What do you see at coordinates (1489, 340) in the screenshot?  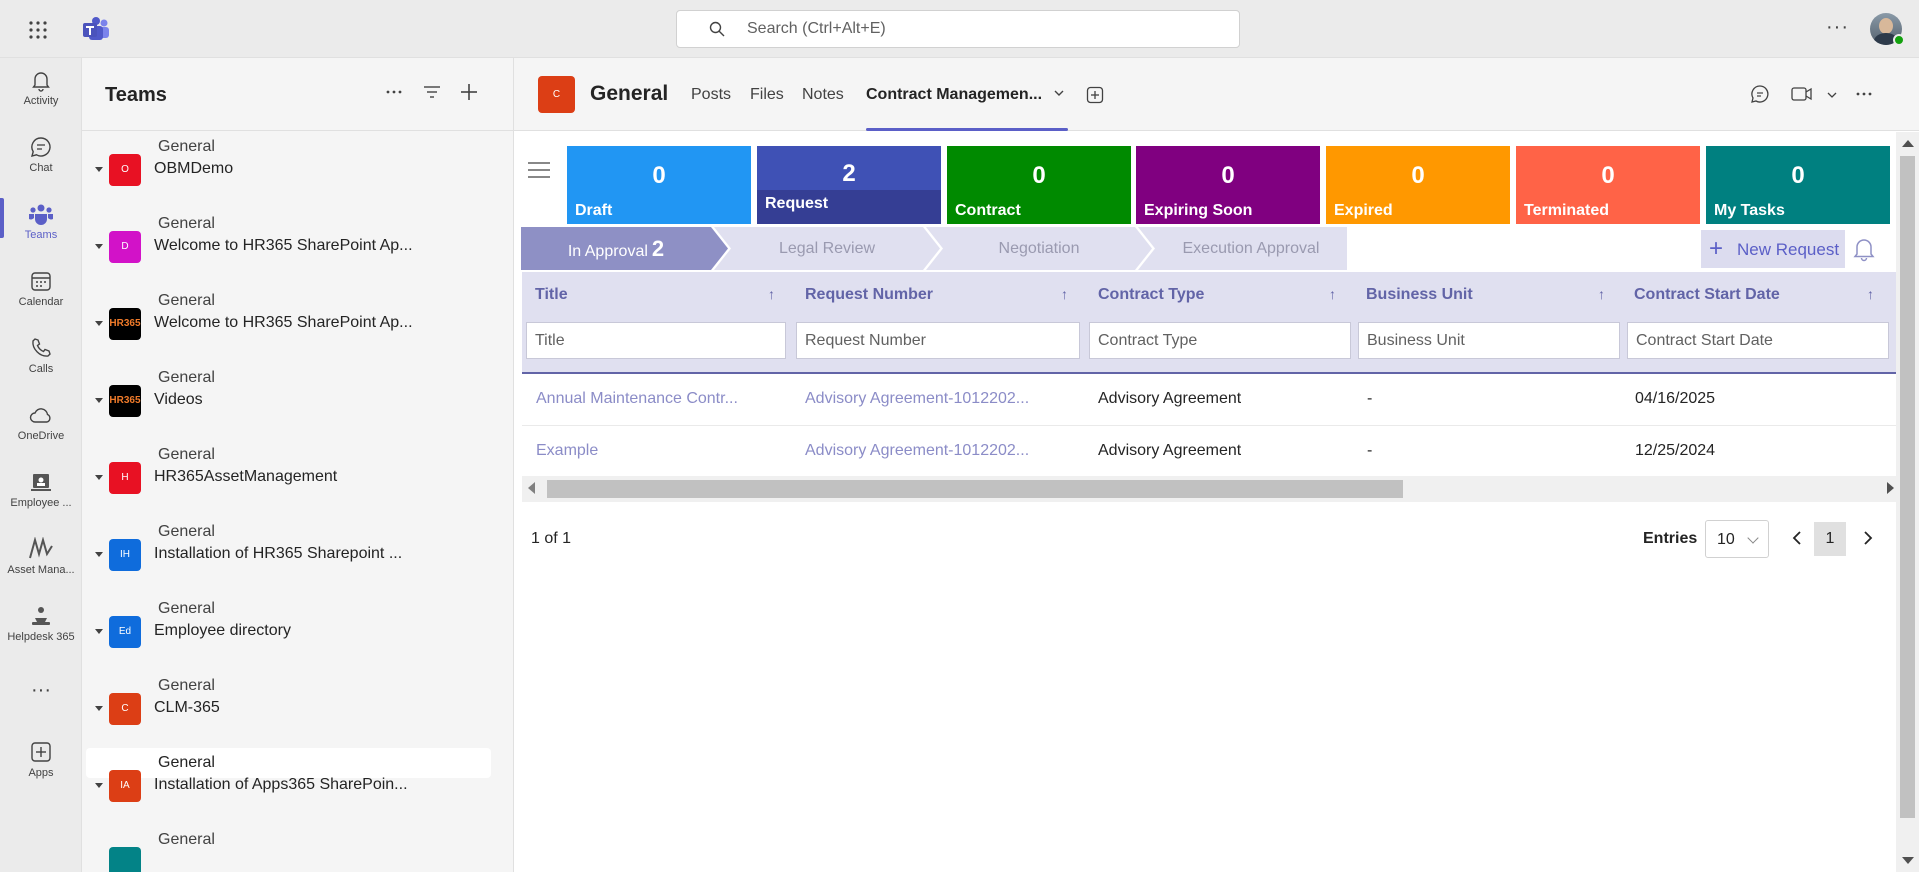 I see `filter-business-unit-input` at bounding box center [1489, 340].